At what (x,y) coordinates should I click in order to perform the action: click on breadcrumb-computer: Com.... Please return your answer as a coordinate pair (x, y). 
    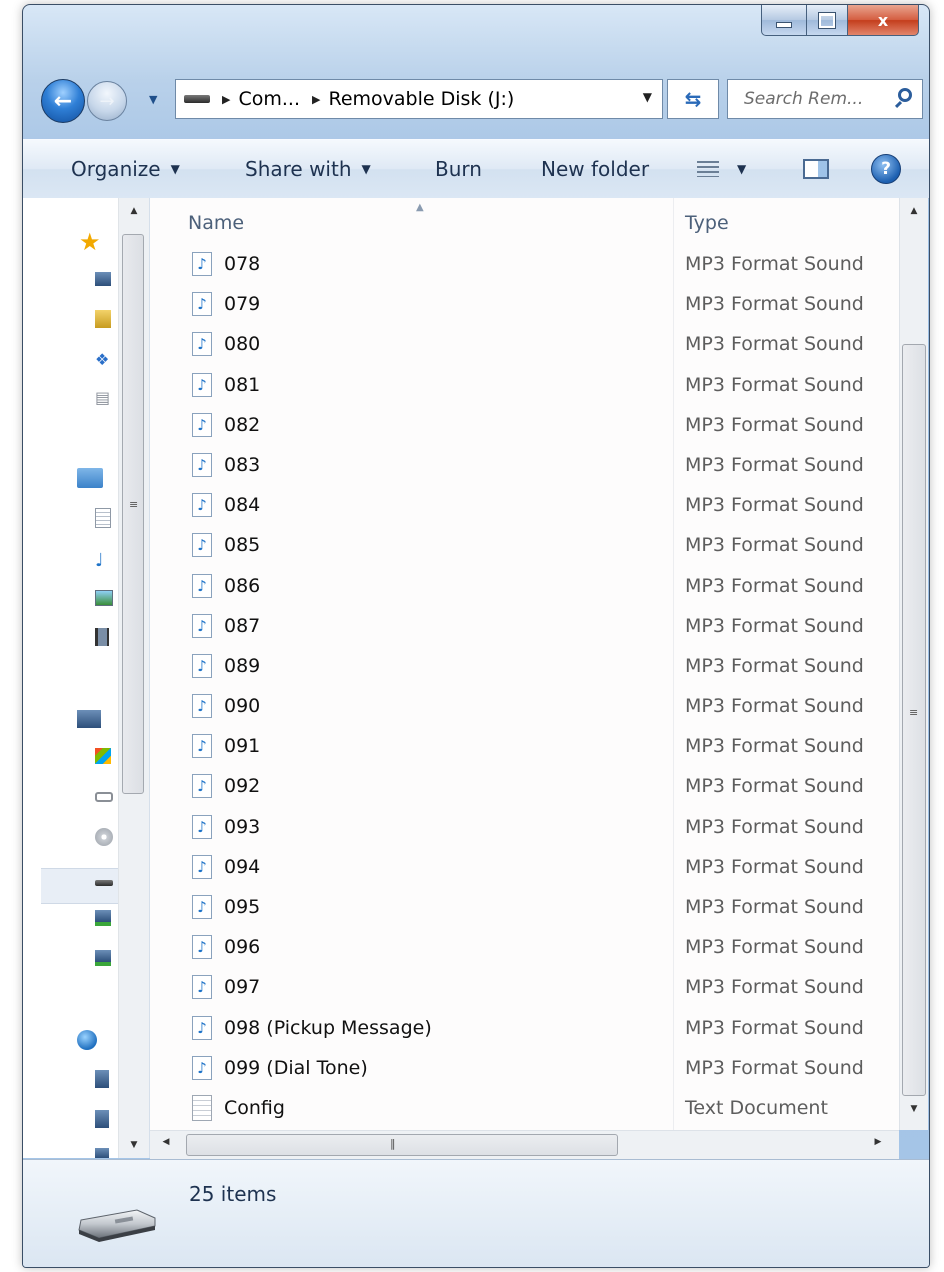
    Looking at the image, I should click on (269, 99).